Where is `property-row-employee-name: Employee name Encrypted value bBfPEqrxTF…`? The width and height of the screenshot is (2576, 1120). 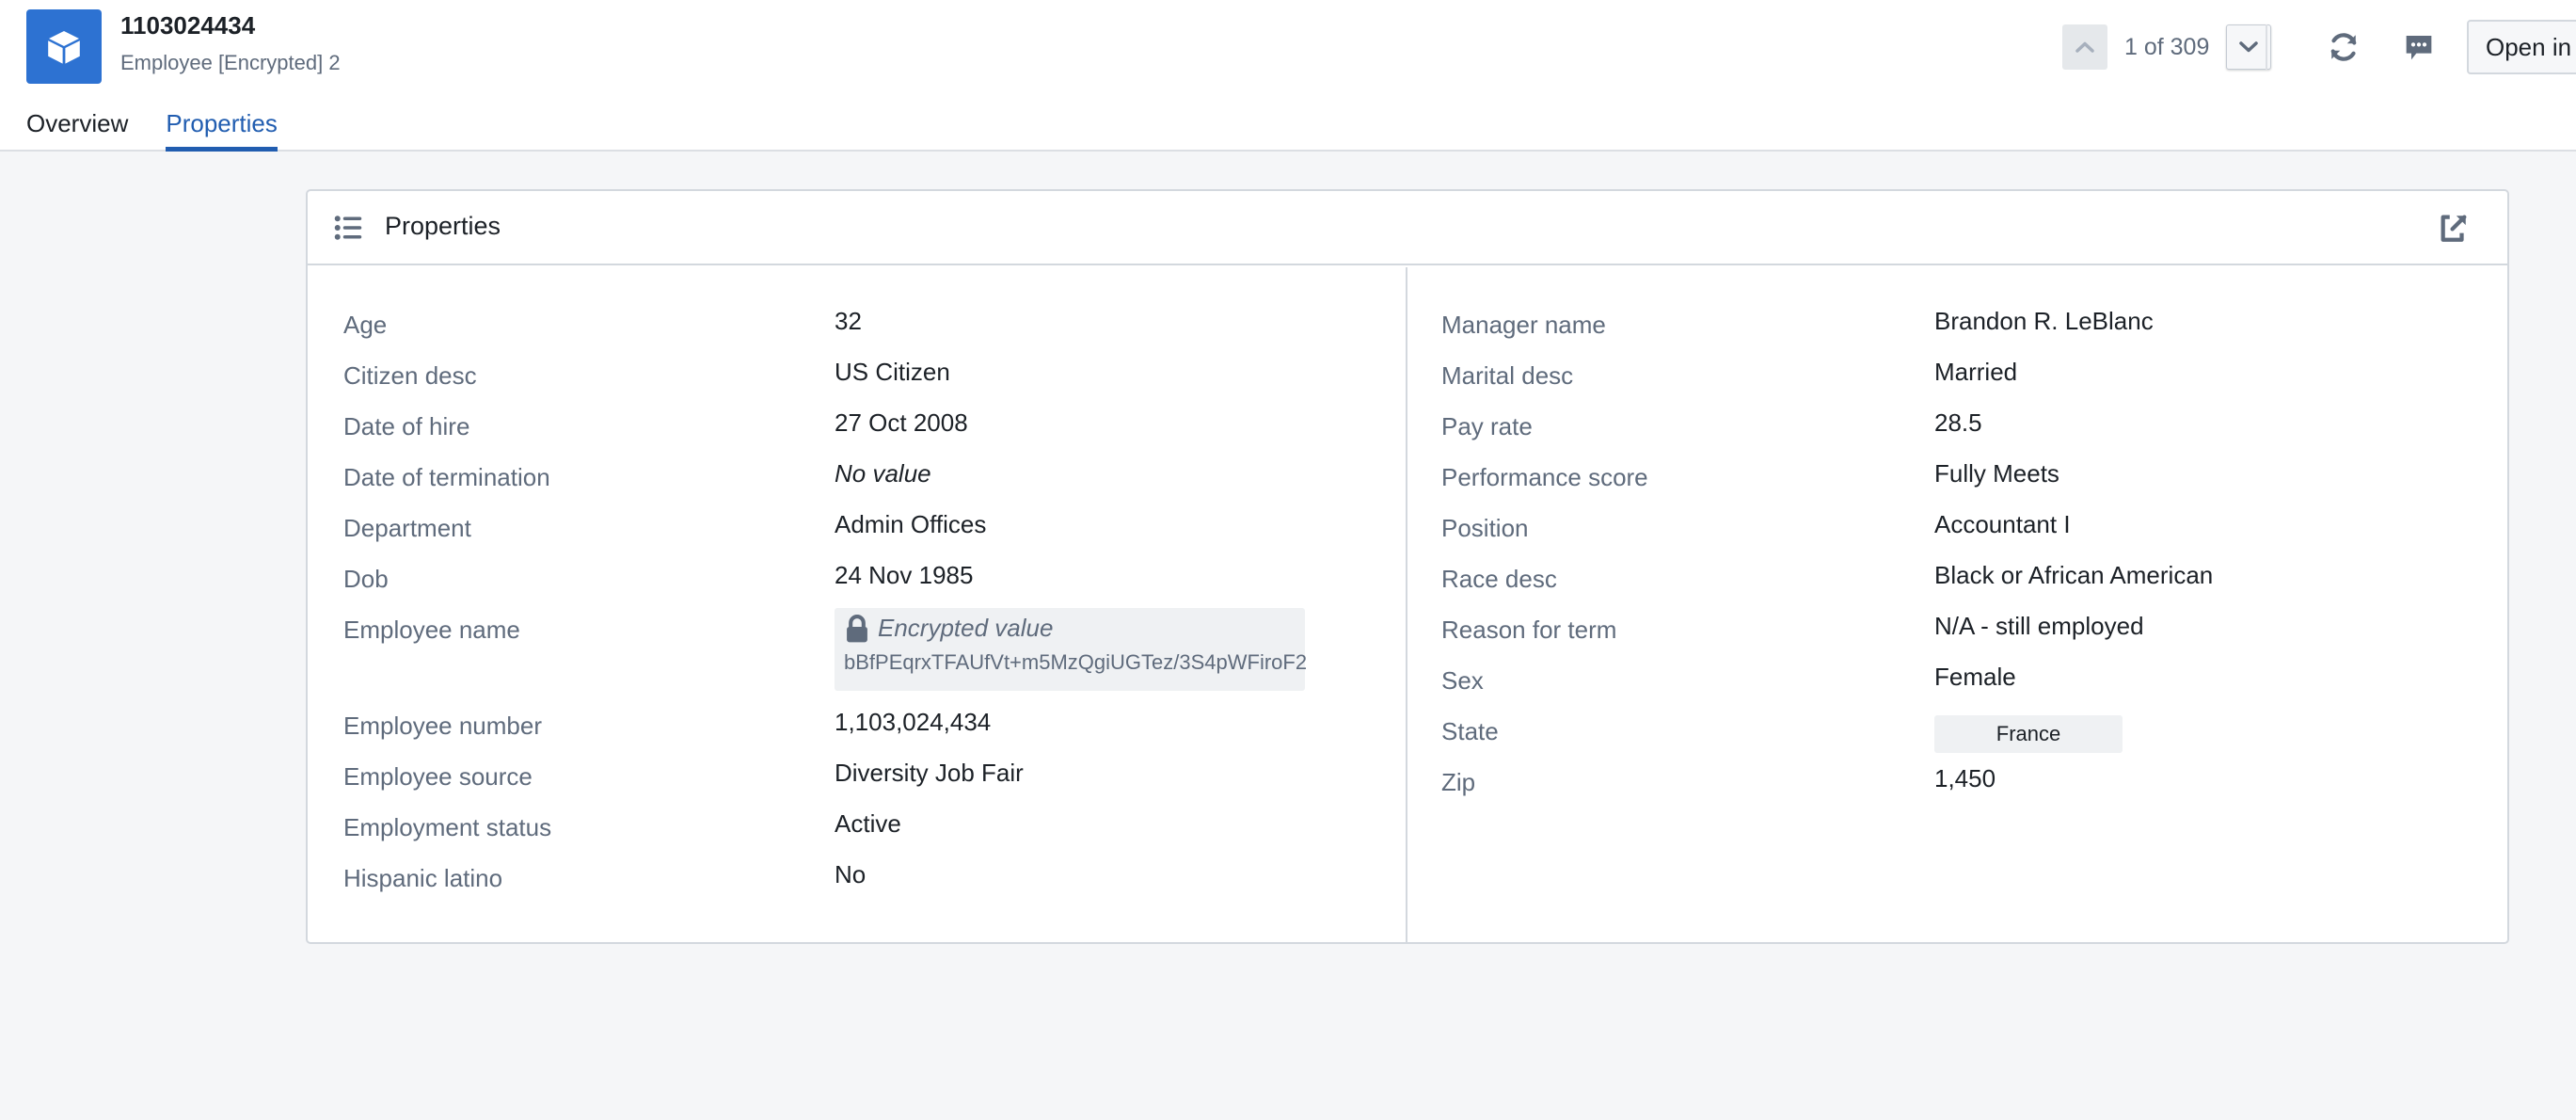
property-row-employee-name: Employee name Encrypted value bBfPEqrxTF… is located at coordinates (857, 658).